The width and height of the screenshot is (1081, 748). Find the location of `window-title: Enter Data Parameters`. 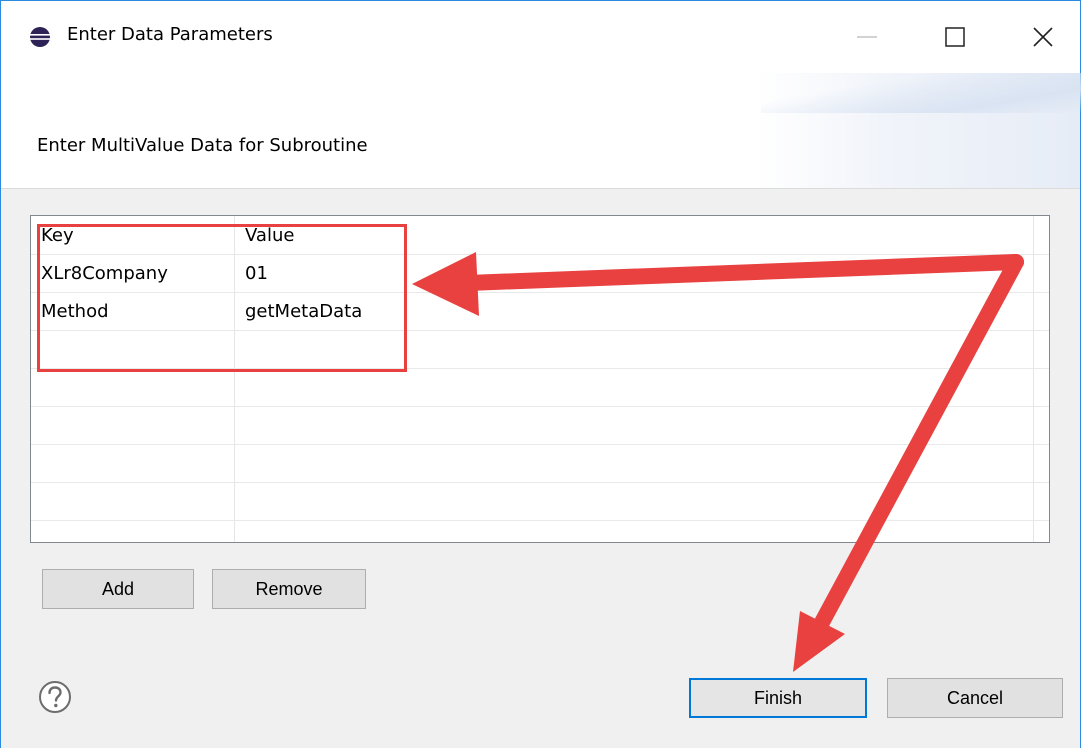

window-title: Enter Data Parameters is located at coordinates (170, 34).